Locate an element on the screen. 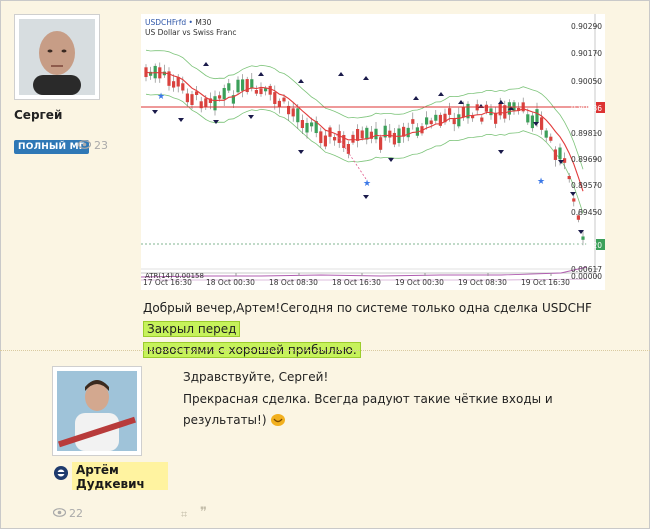 The width and height of the screenshot is (650, 529). price-tag-current: 0.89936 is located at coordinates (586, 108).